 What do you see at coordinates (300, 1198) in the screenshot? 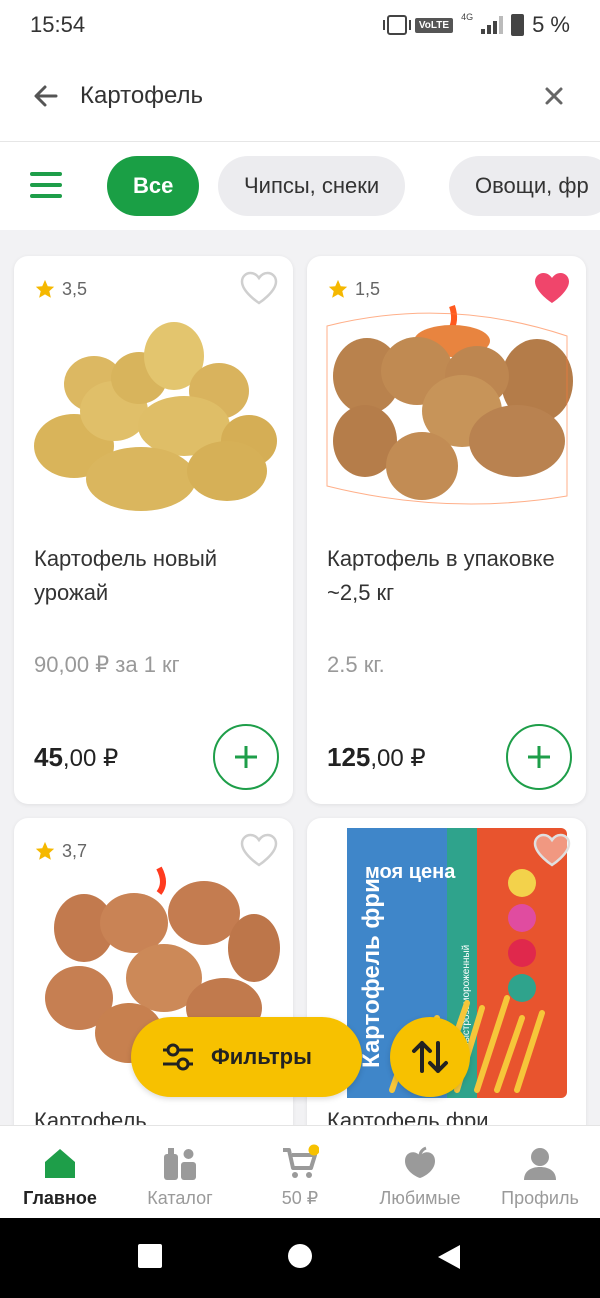
I see `nav-label: 50 ₽` at bounding box center [300, 1198].